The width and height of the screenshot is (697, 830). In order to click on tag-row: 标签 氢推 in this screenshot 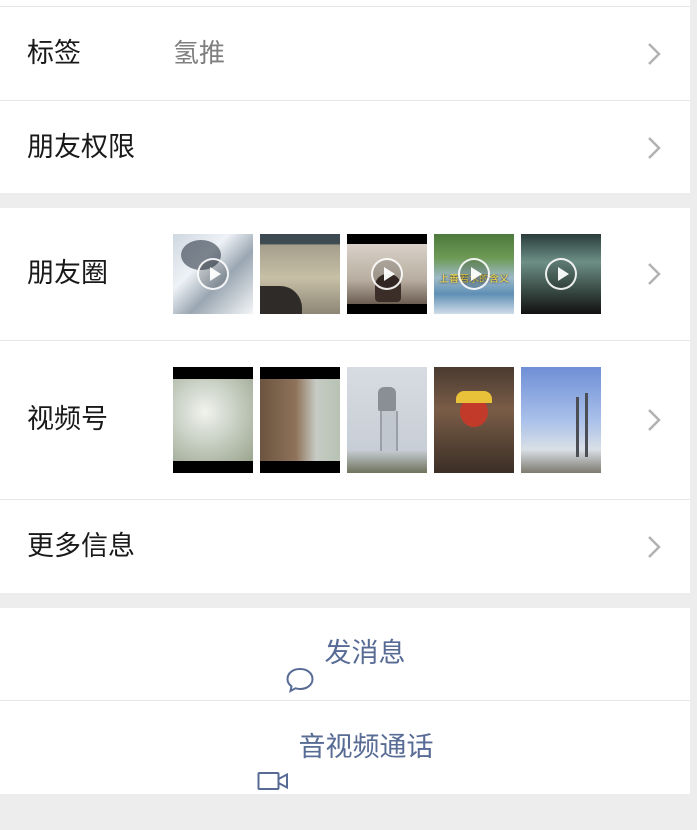, I will do `click(345, 53)`.